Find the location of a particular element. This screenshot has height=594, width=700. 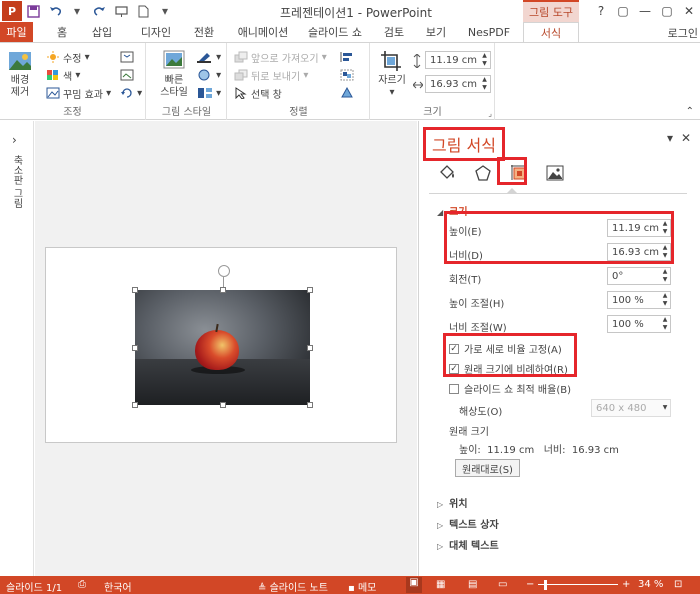

zoom-in-icon: + is located at coordinates (626, 584).